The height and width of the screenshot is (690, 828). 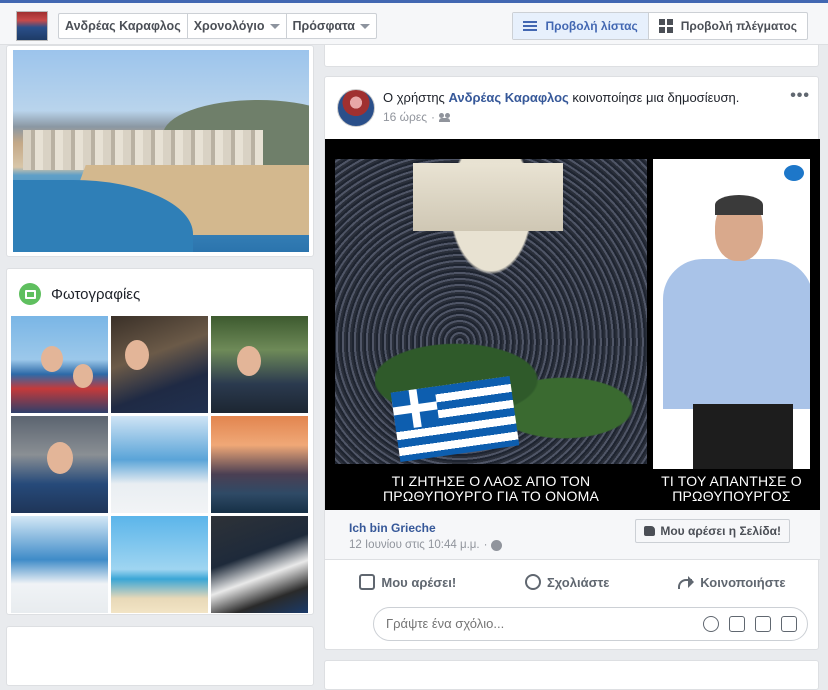 What do you see at coordinates (731, 314) in the screenshot?
I see `image-person-panel` at bounding box center [731, 314].